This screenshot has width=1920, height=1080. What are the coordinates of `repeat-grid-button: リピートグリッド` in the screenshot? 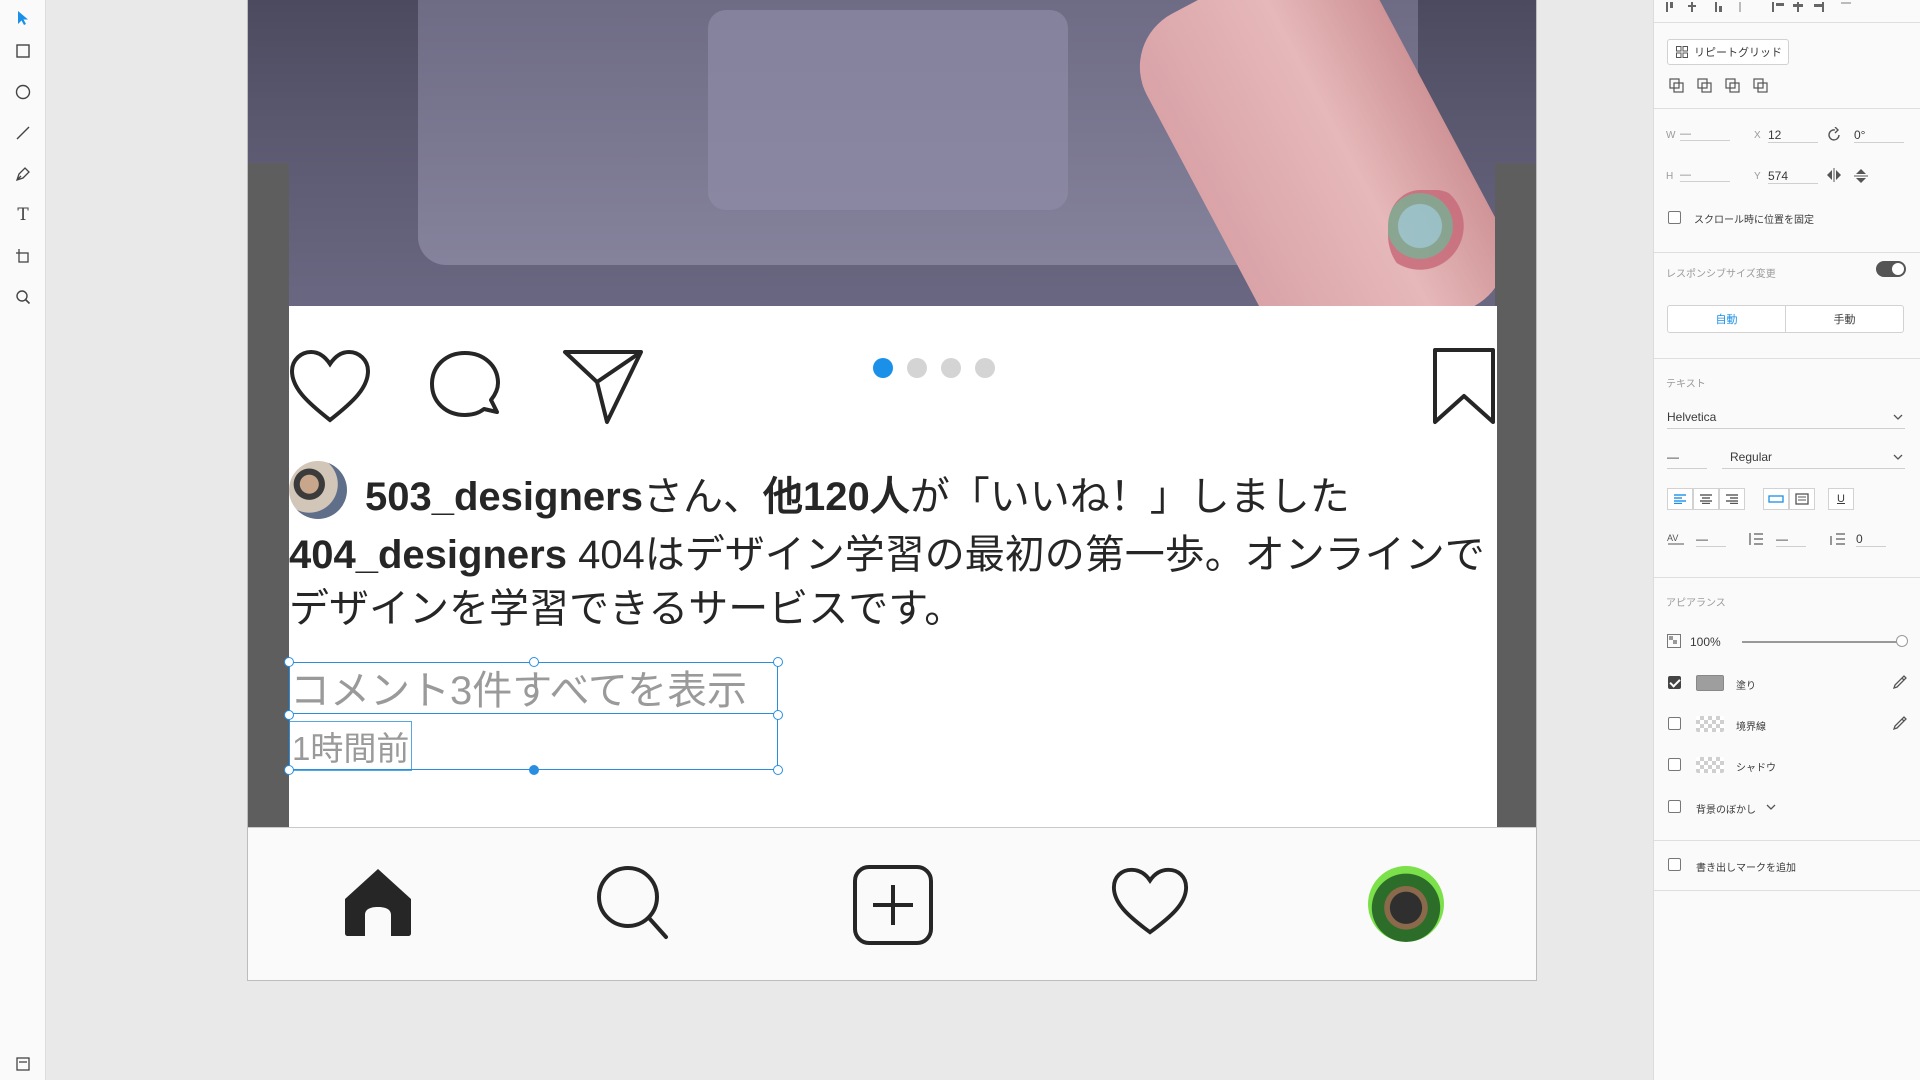 It's located at (1728, 52).